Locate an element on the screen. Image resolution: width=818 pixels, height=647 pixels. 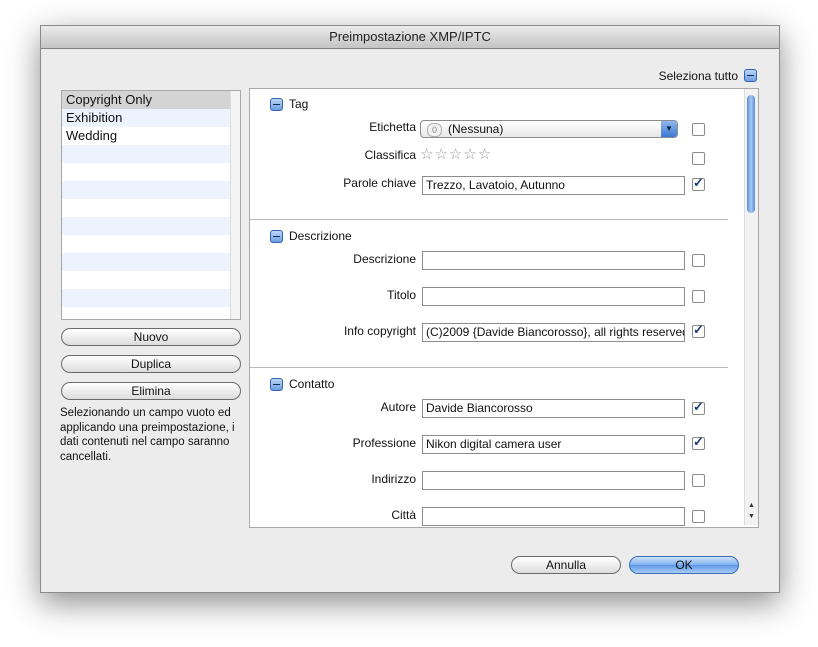
cancel-button: Annulla is located at coordinates (566, 565).